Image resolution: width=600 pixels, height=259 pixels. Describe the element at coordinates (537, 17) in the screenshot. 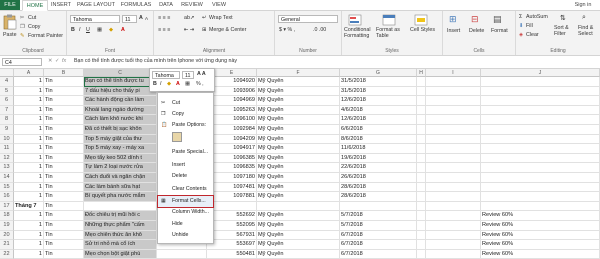

I see `autosum-button: AutoSum` at that location.